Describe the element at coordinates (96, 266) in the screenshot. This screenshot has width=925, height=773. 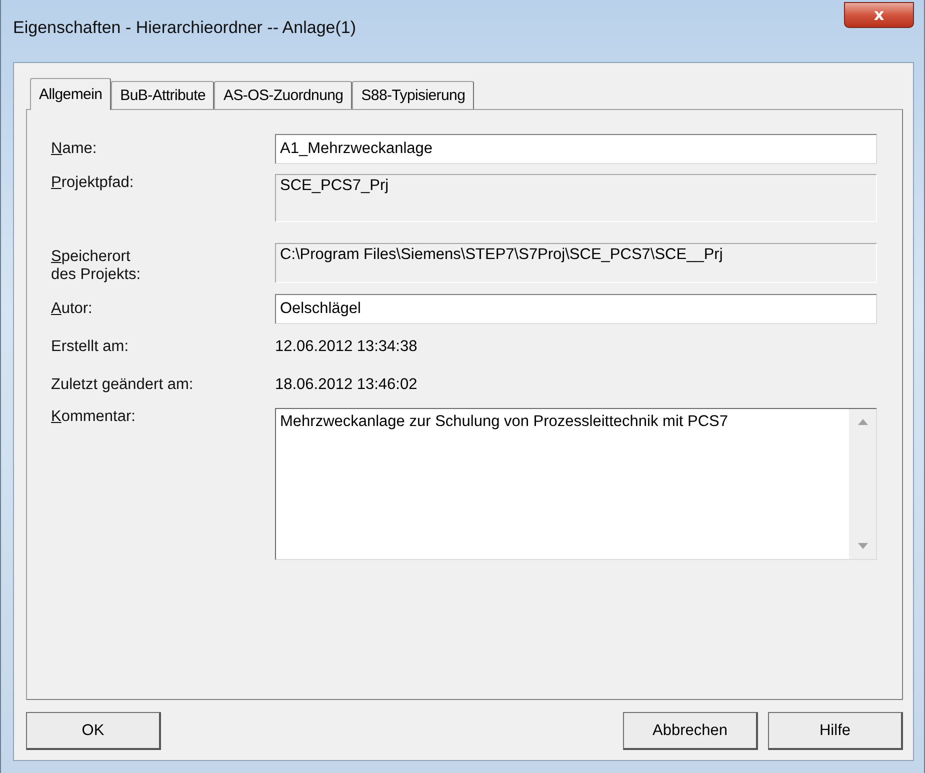
I see `field-label: Speicherort des Projekts:` at that location.